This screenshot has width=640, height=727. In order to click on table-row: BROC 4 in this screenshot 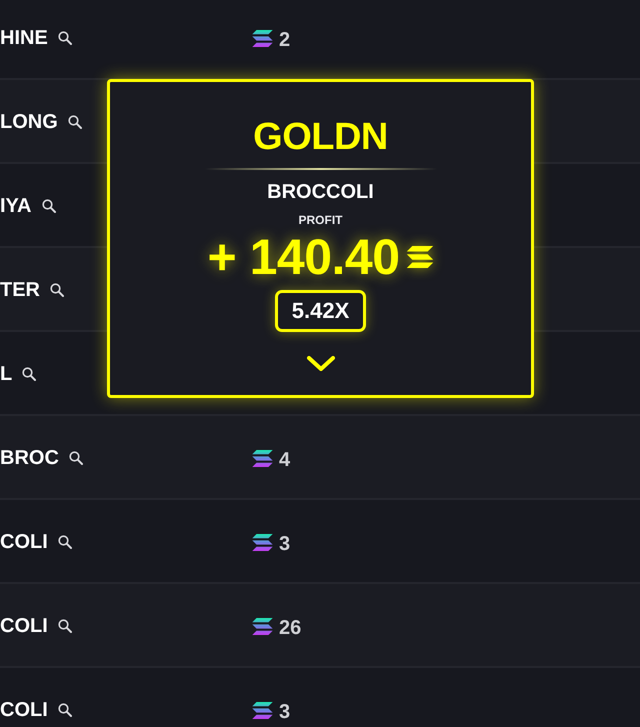, I will do `click(320, 458)`.